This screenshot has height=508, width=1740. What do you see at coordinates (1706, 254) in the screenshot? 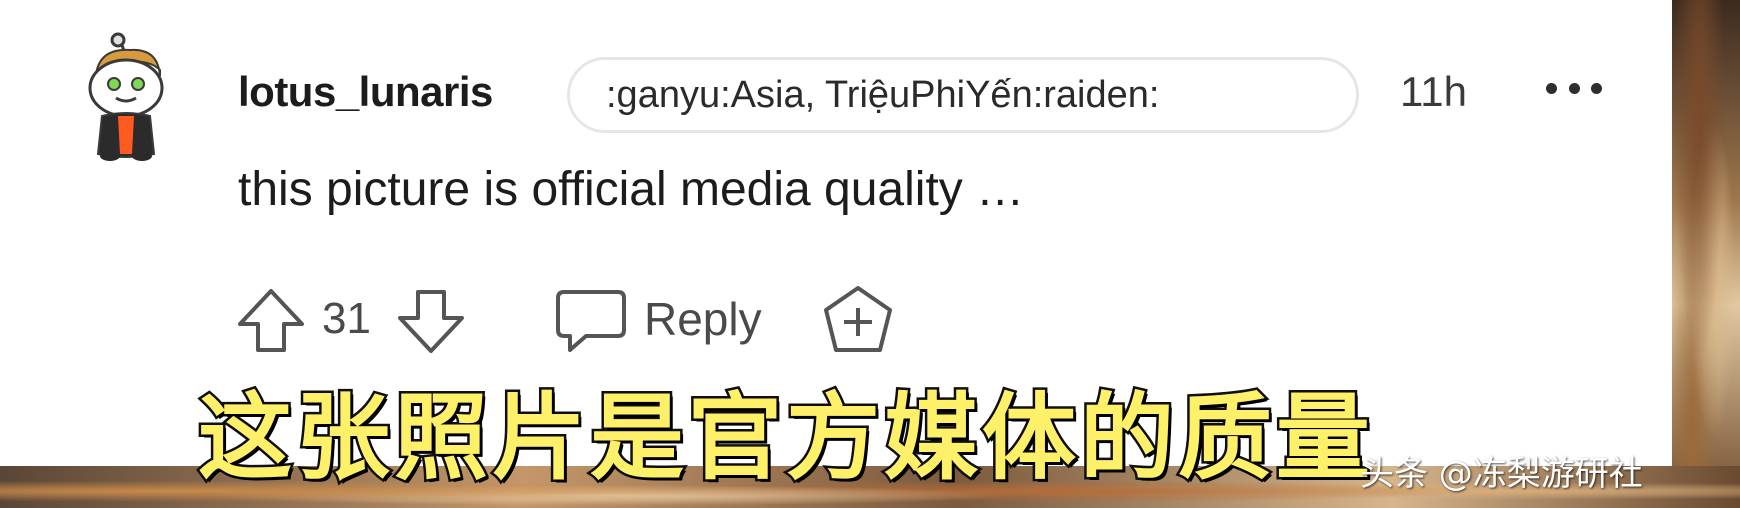
I see `background-art-right` at bounding box center [1706, 254].